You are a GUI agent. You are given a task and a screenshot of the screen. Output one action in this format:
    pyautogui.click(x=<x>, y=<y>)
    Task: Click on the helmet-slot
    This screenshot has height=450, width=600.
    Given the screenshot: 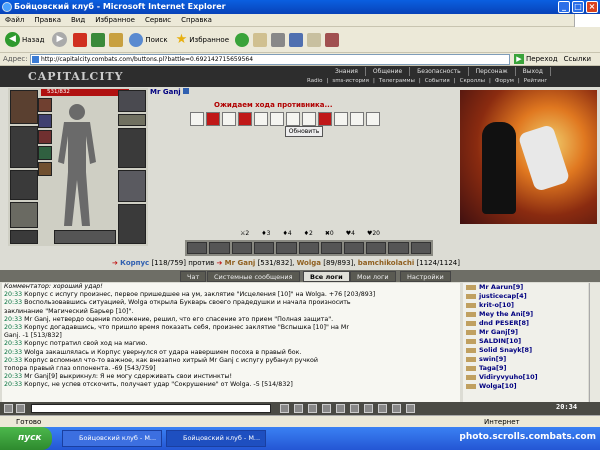 What is the action you would take?
    pyautogui.click(x=24, y=107)
    